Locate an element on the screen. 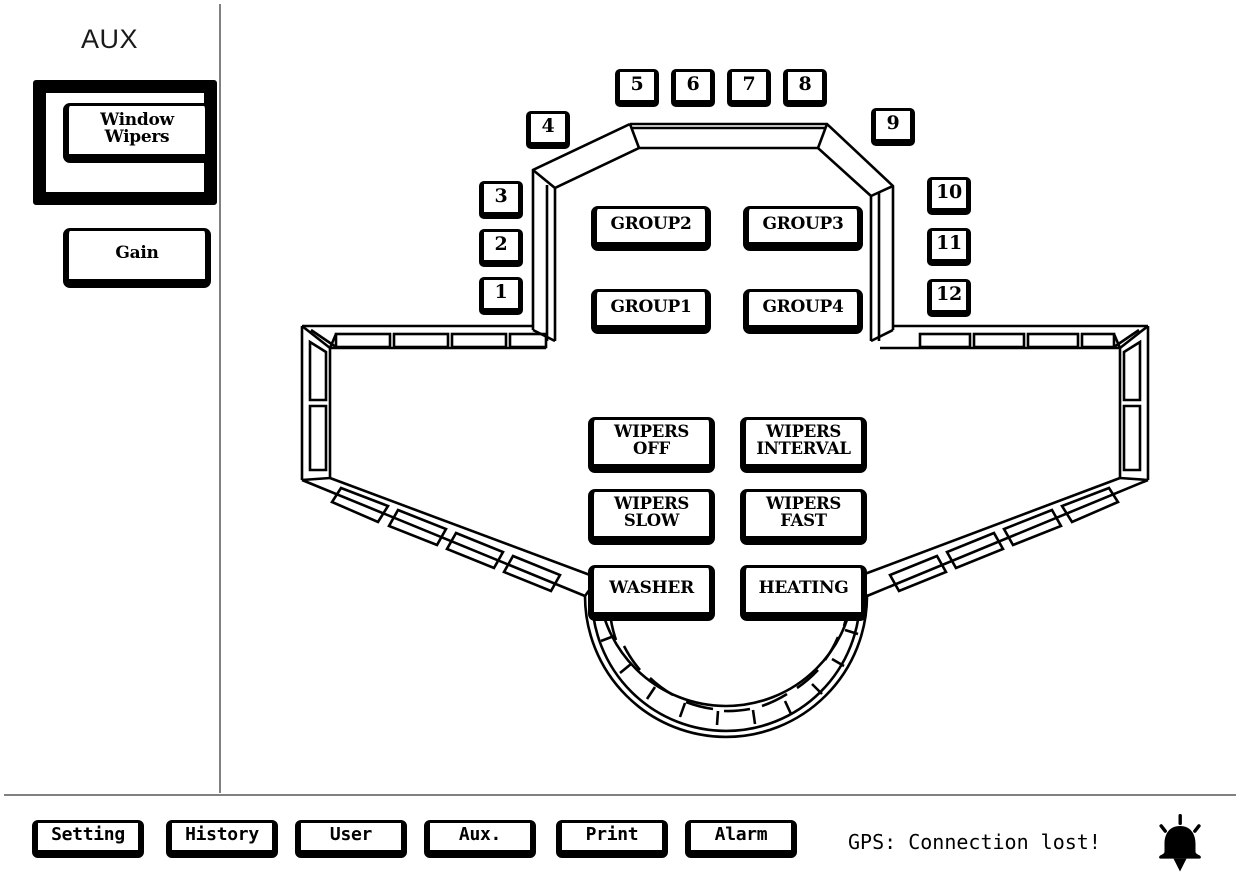 The width and height of the screenshot is (1240, 892). bridge-number-button-11: 11 is located at coordinates (949, 247).